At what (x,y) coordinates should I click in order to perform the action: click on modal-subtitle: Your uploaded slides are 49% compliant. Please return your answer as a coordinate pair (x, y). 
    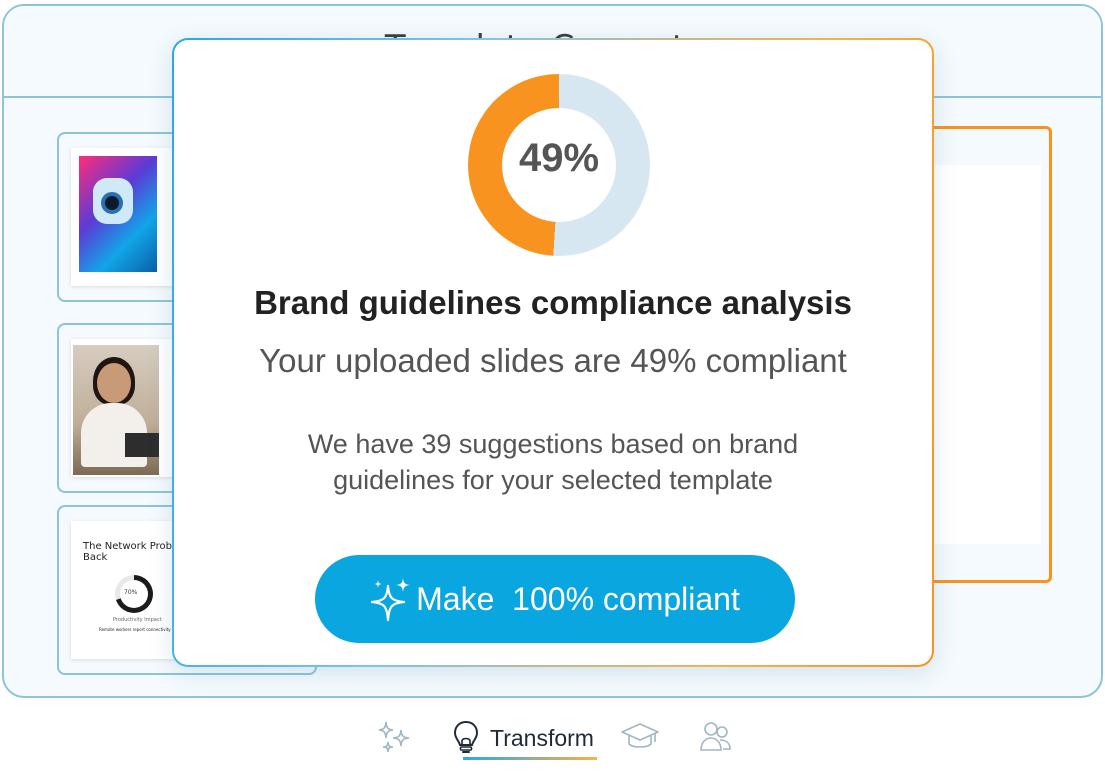
    Looking at the image, I should click on (553, 360).